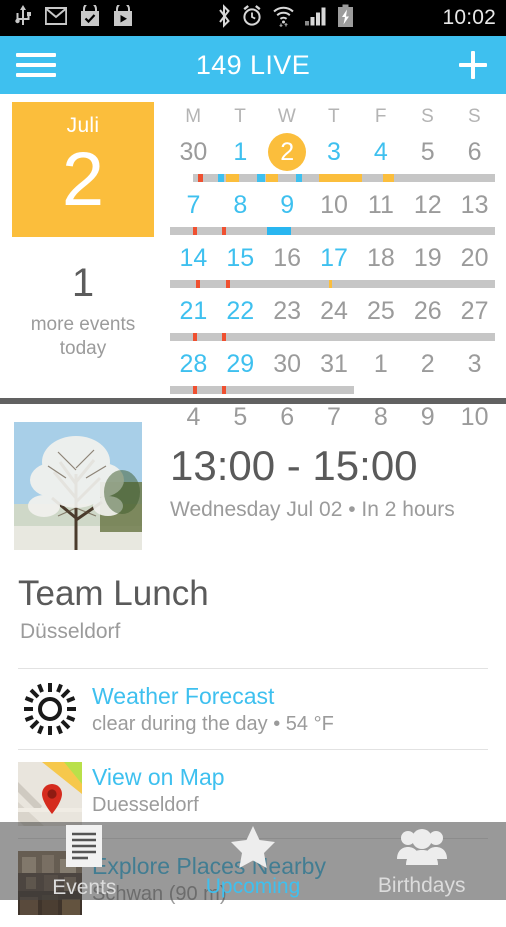  I want to click on nav-item-upcoming: Upcoming, so click(253, 861).